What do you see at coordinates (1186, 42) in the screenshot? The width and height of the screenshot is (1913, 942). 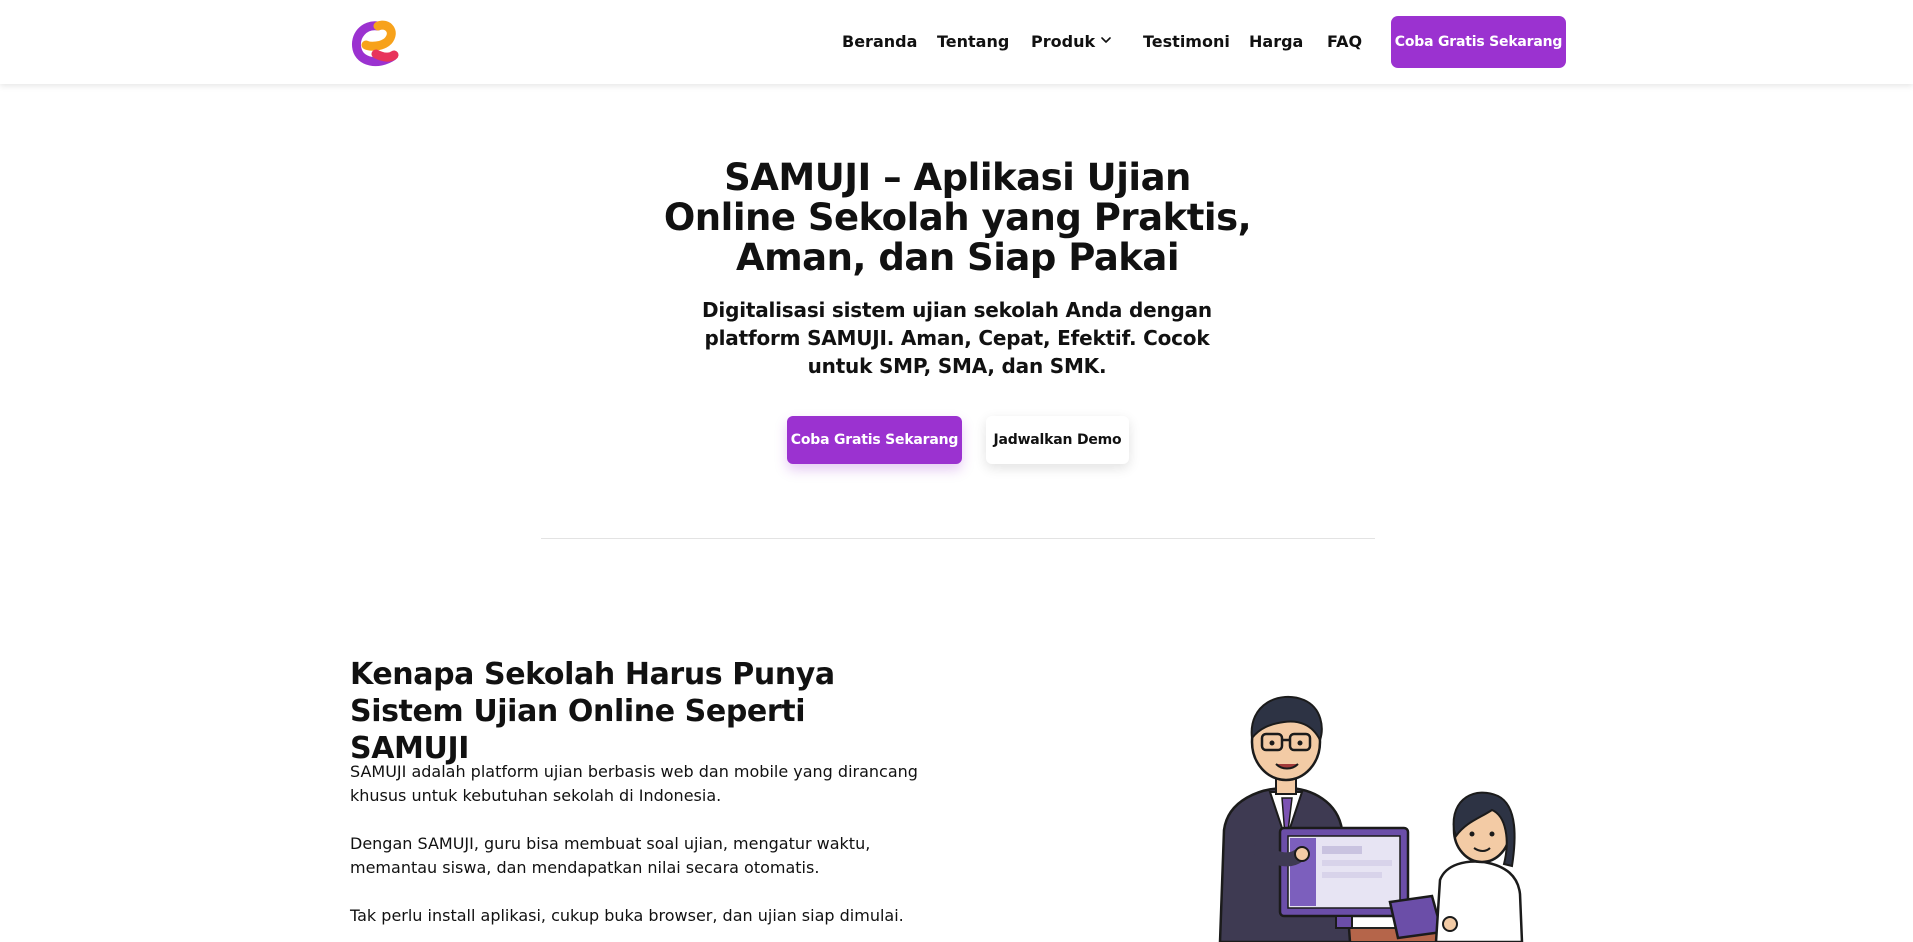 I see `nav-testimoni: Testimoni` at bounding box center [1186, 42].